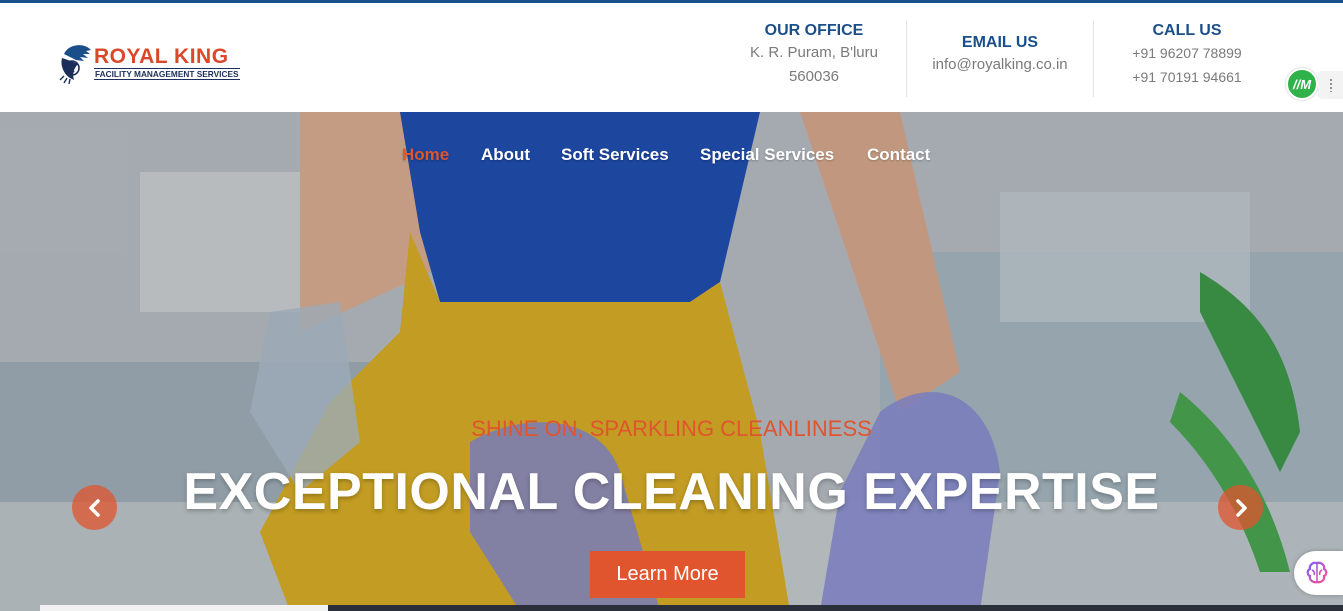  I want to click on hero-kicker: SHINE ON, SPARKLING CLEANLINESS, so click(671, 428).